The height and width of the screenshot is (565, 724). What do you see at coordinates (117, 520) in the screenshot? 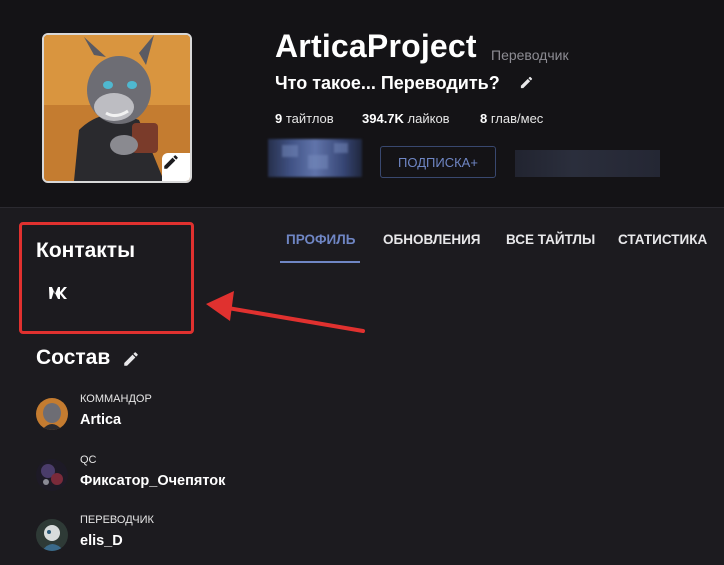
I see `member-role: ПЕРЕВОДЧИК` at bounding box center [117, 520].